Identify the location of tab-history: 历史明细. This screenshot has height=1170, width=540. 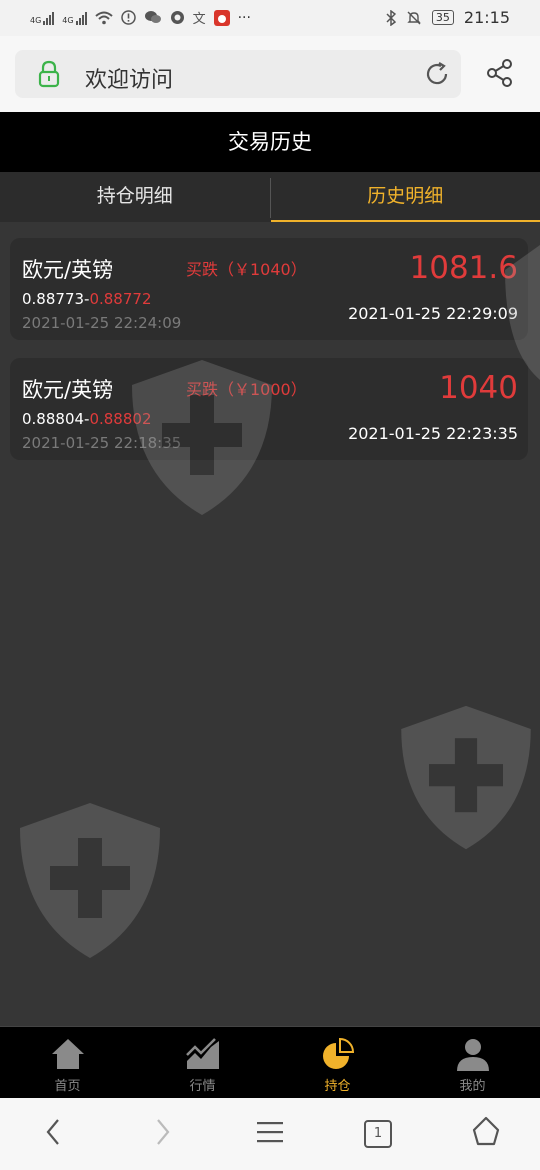
(405, 197).